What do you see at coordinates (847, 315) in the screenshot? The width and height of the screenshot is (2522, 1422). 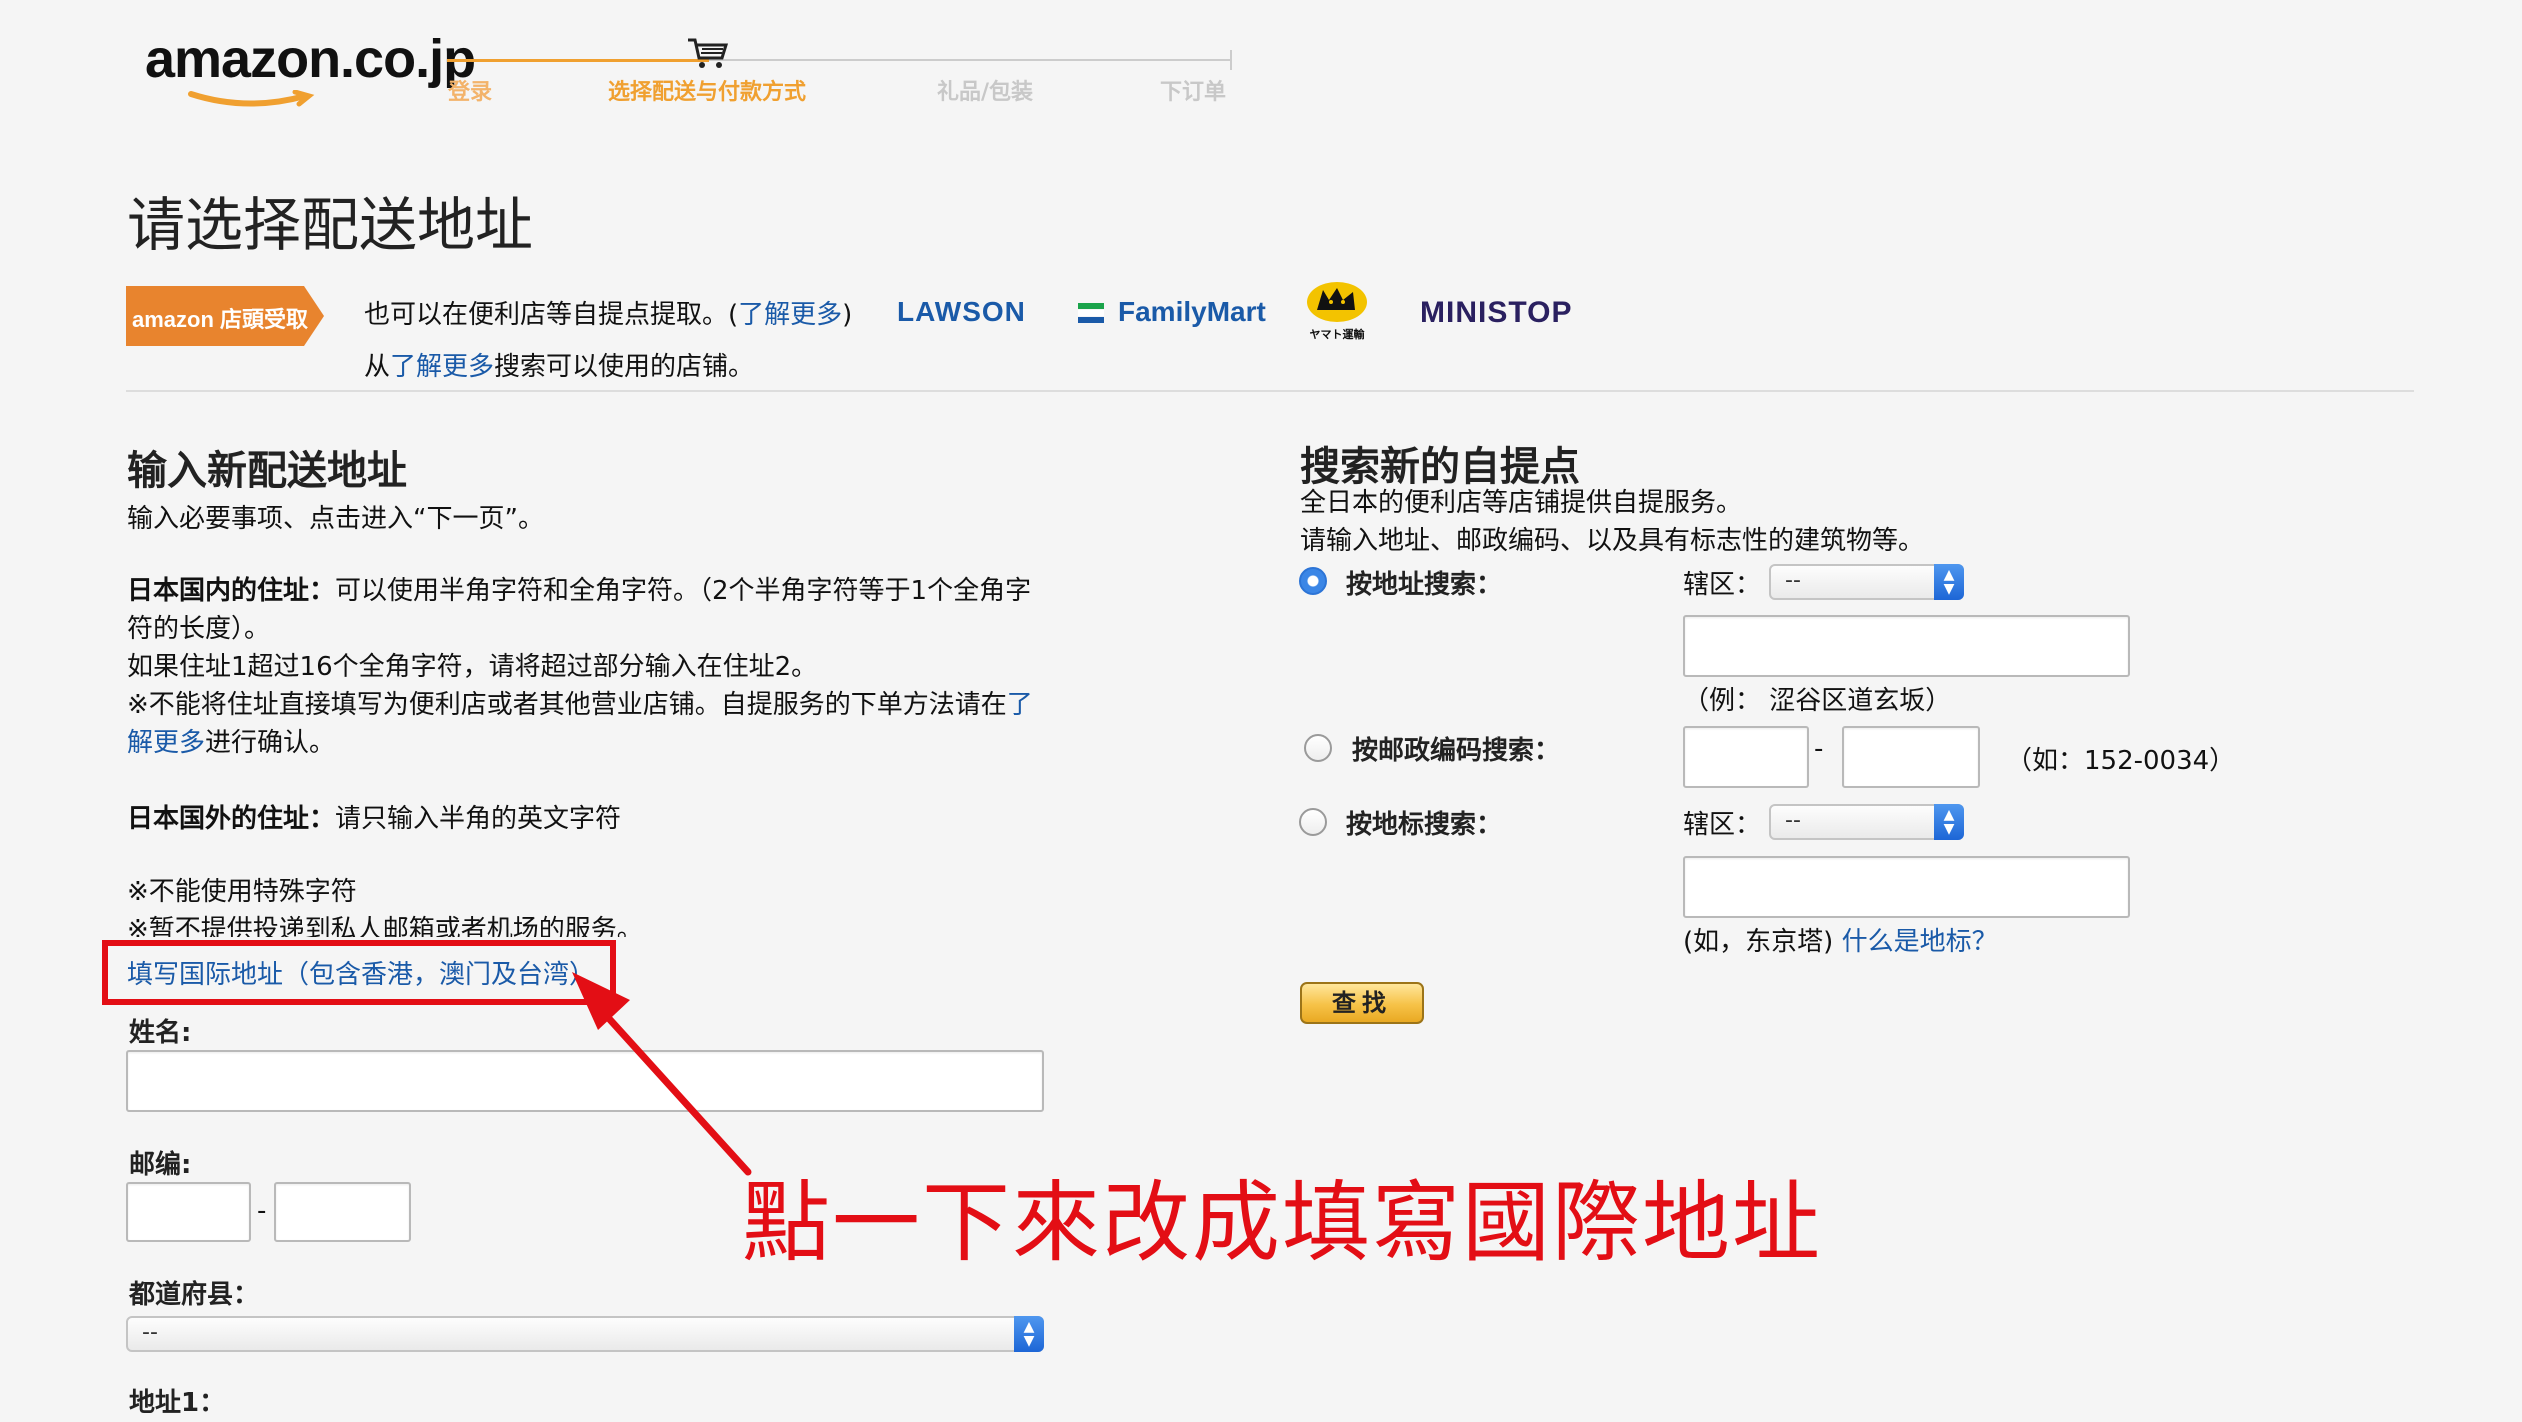 I see `pickup-desc1-suffix: )` at bounding box center [847, 315].